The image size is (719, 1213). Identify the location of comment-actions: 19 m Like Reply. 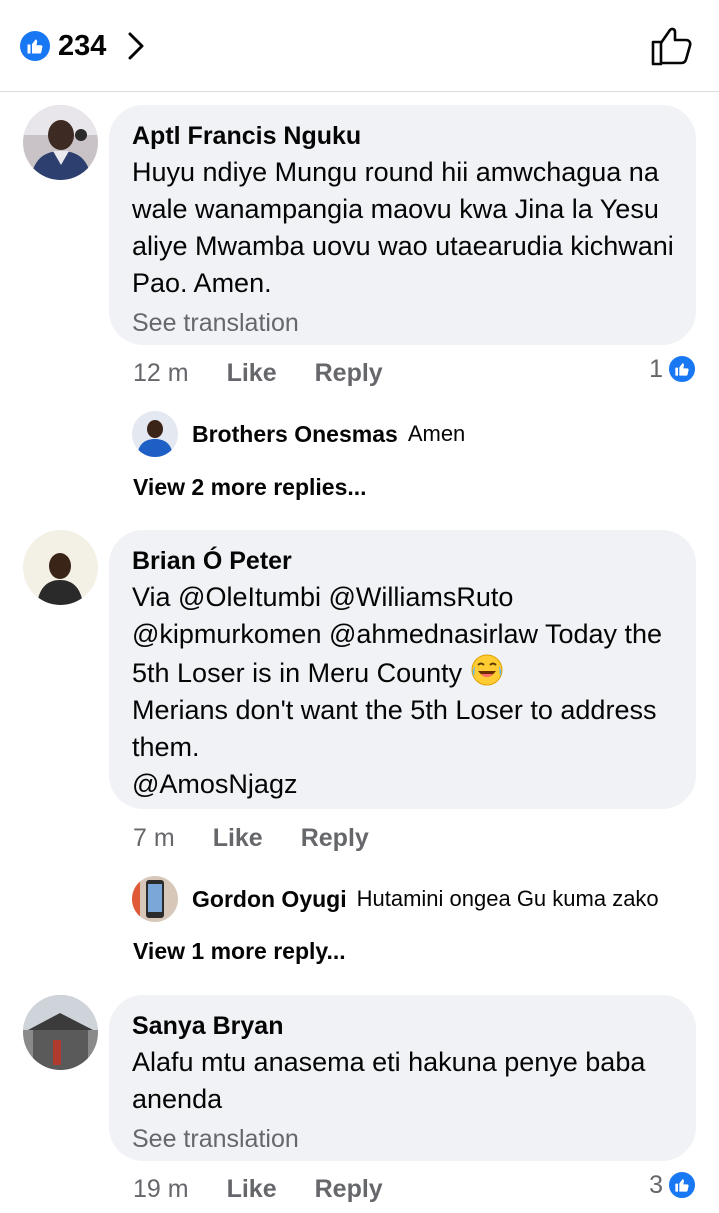
(277, 1189).